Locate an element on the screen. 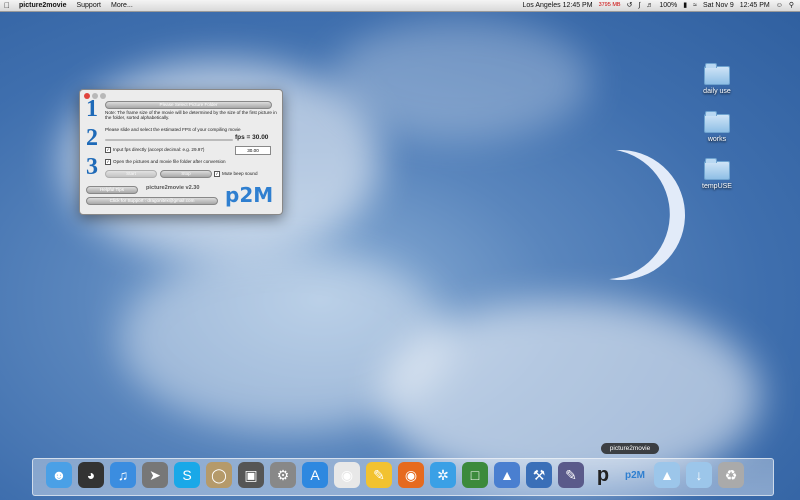 This screenshot has width=800, height=500. desktop-folder-label: works is located at coordinates (717, 139).